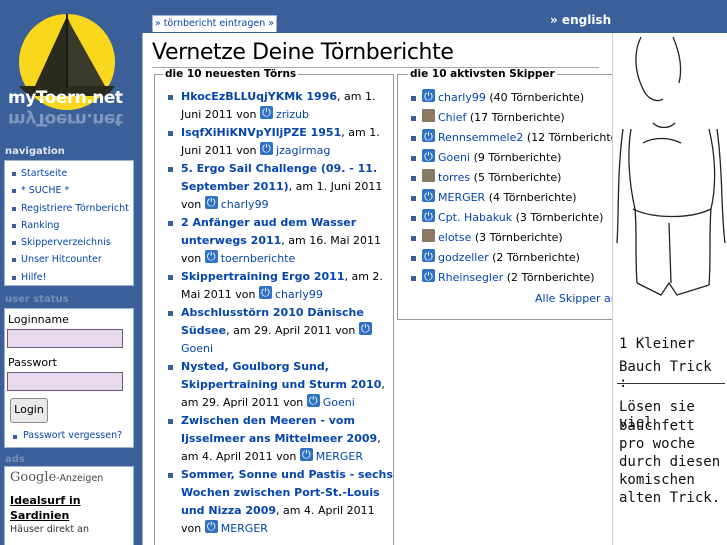 The width and height of the screenshot is (727, 545). What do you see at coordinates (71, 277) in the screenshot?
I see `nav-item: Hilfe!` at bounding box center [71, 277].